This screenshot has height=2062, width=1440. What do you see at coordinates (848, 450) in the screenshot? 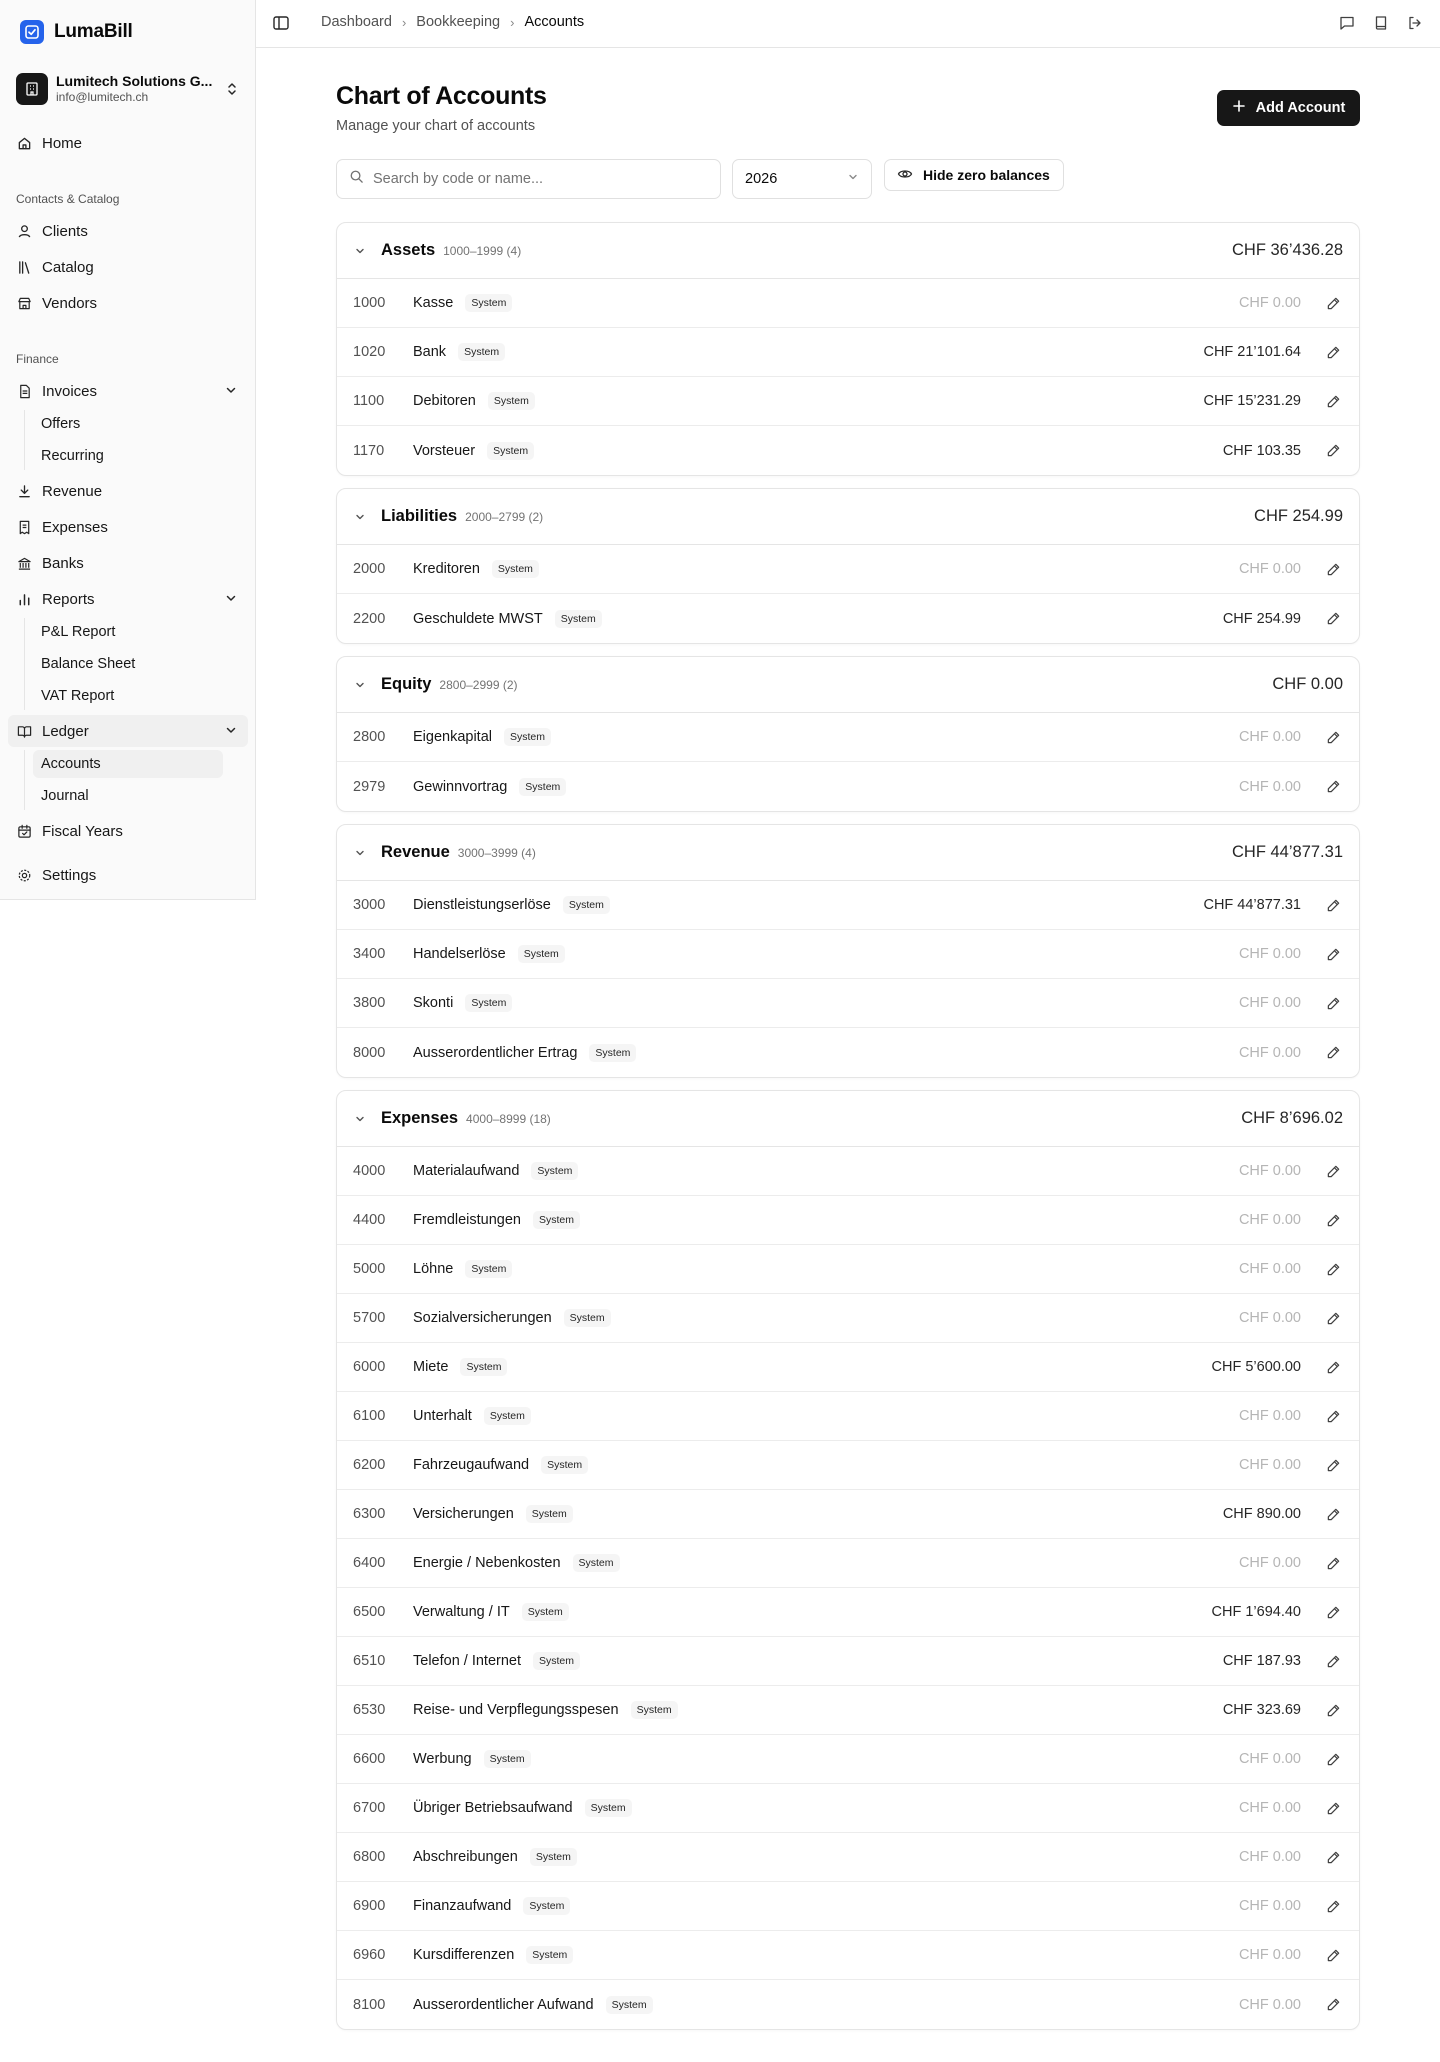
I see `account-row: 1170 Vorsteuer System CHF 103.35` at bounding box center [848, 450].